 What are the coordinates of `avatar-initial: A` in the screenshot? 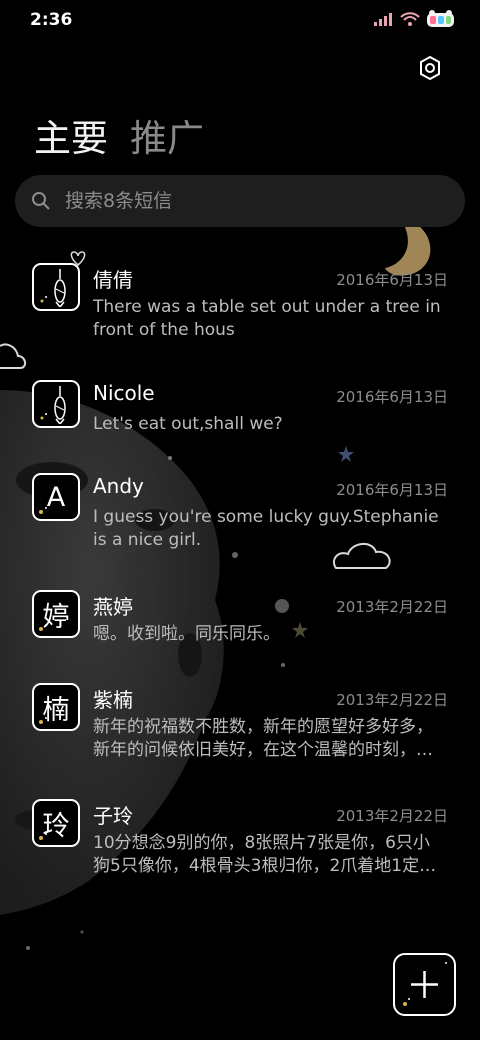 It's located at (56, 497).